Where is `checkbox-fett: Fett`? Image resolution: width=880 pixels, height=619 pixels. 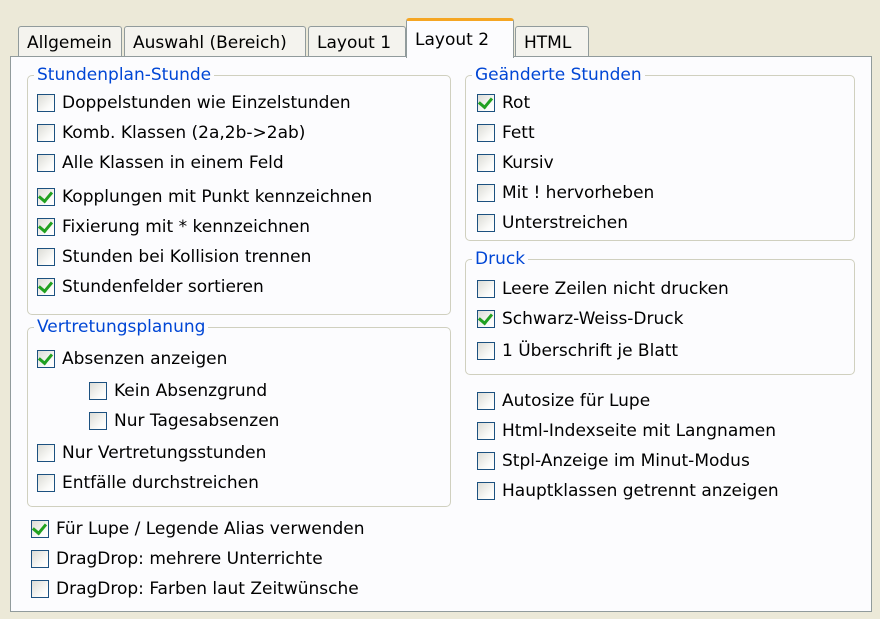
checkbox-fett: Fett is located at coordinates (506, 133).